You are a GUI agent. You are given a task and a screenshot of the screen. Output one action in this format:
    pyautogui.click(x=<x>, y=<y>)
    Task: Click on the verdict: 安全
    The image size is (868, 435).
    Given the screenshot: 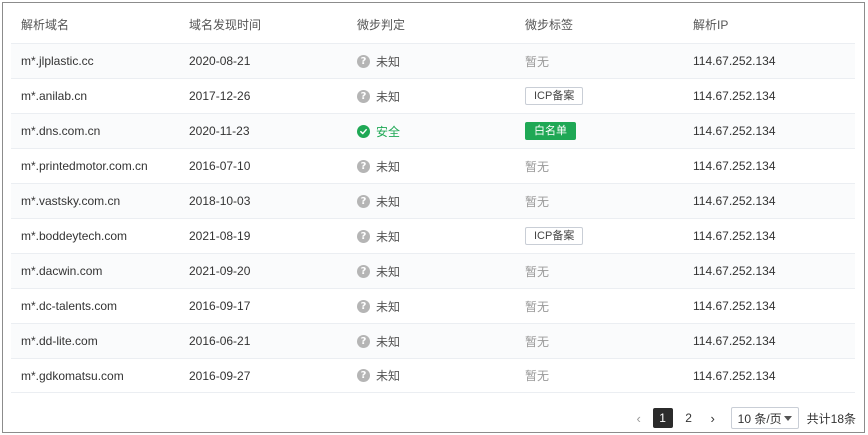 What is the action you would take?
    pyautogui.click(x=436, y=131)
    